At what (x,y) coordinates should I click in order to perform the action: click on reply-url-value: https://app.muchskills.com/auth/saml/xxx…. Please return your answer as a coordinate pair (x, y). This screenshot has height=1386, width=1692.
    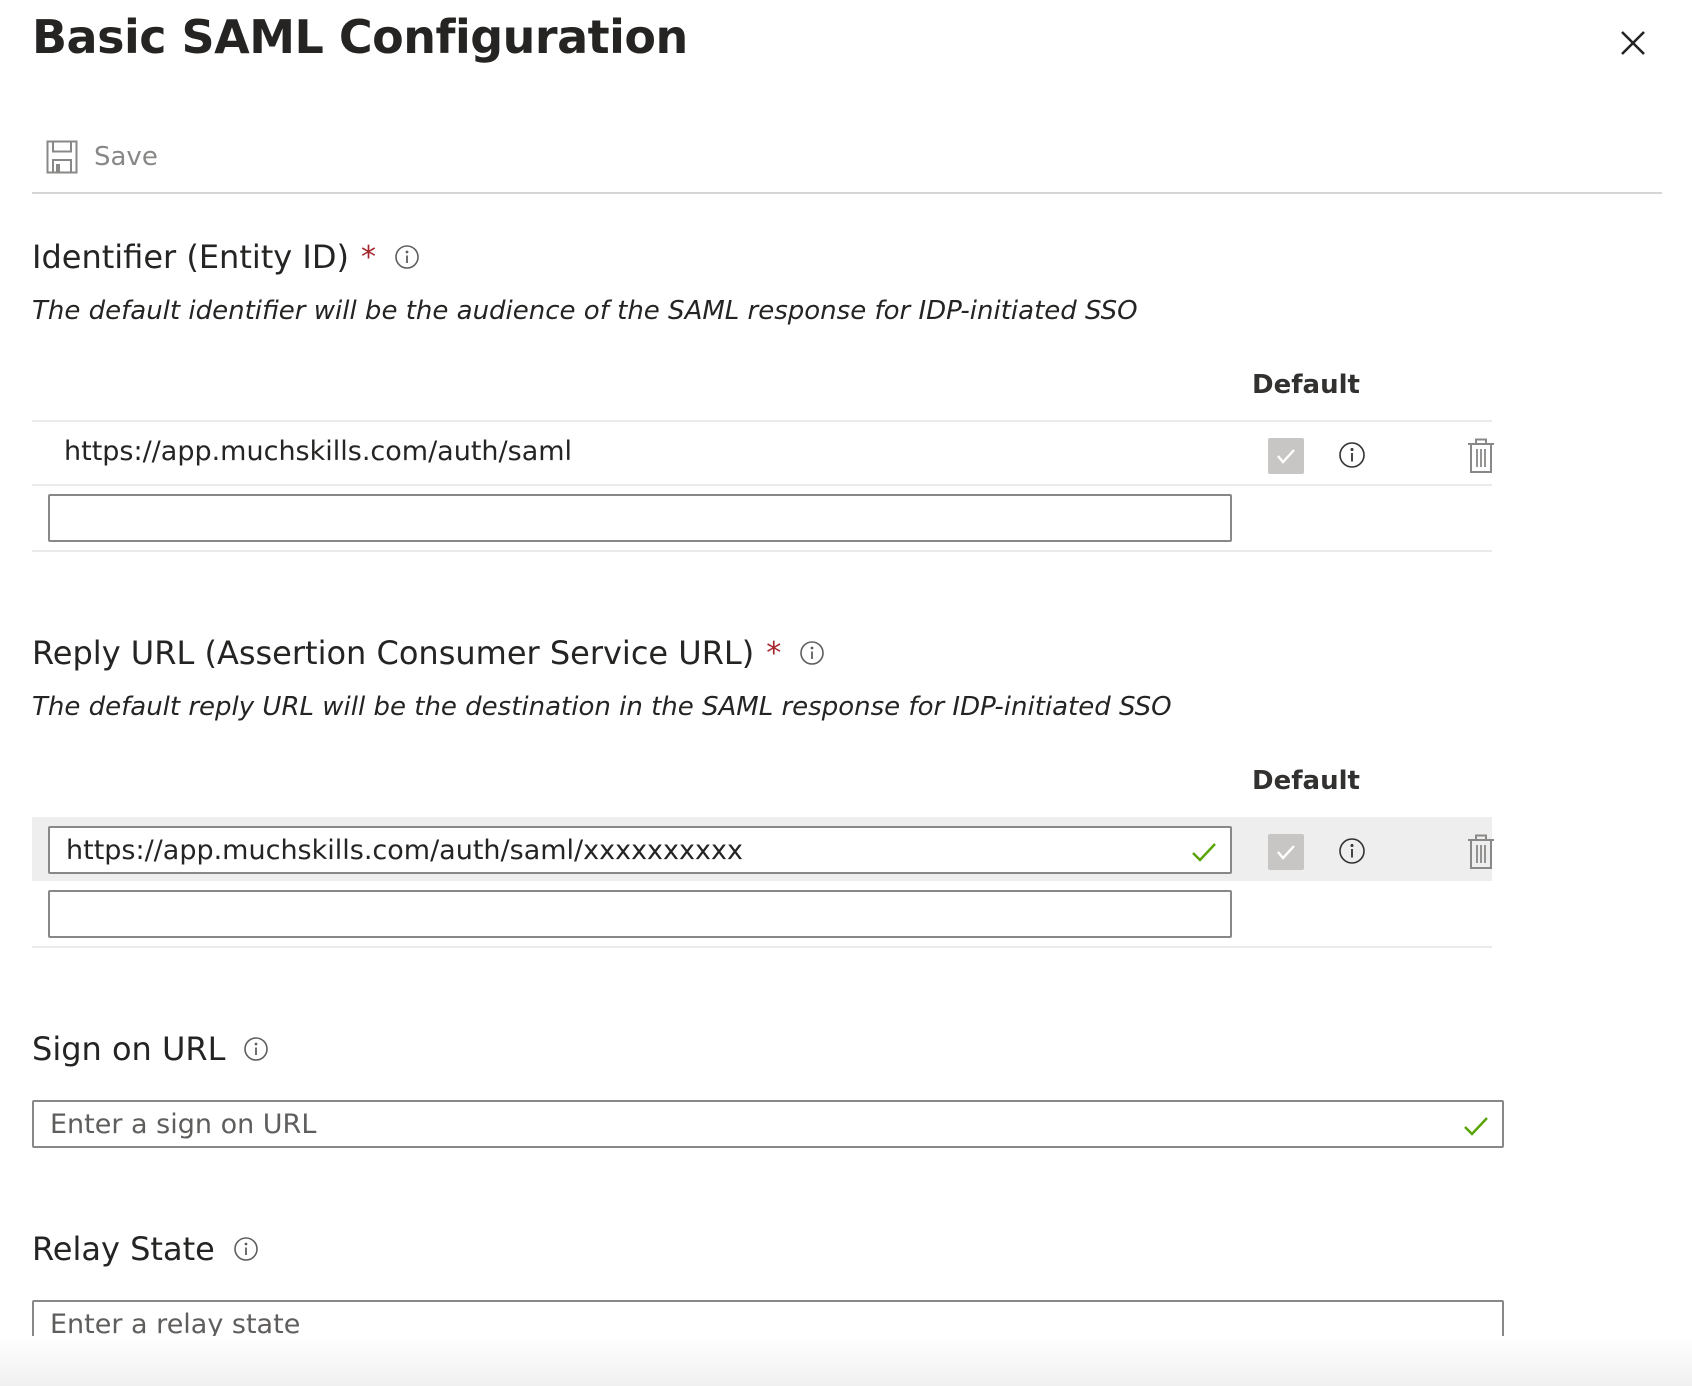
    Looking at the image, I should click on (404, 850).